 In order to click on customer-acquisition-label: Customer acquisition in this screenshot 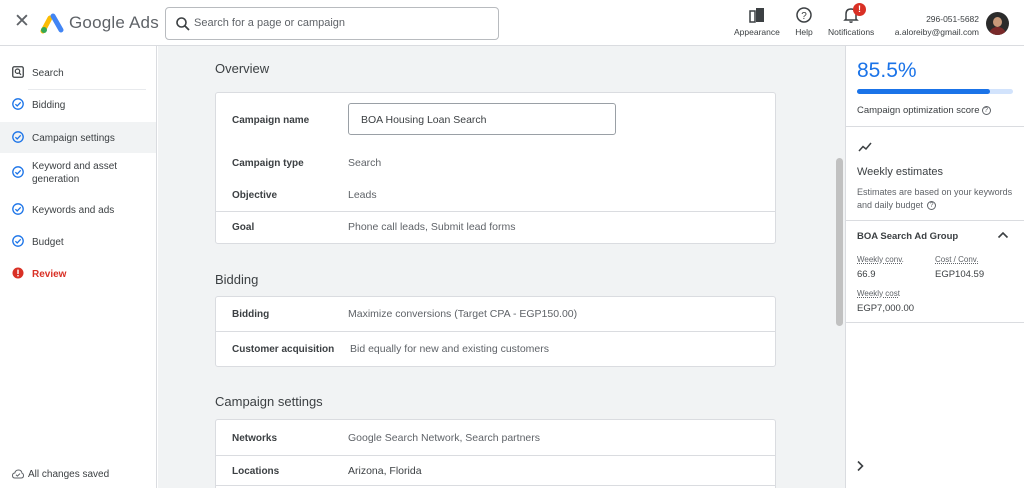, I will do `click(283, 349)`.